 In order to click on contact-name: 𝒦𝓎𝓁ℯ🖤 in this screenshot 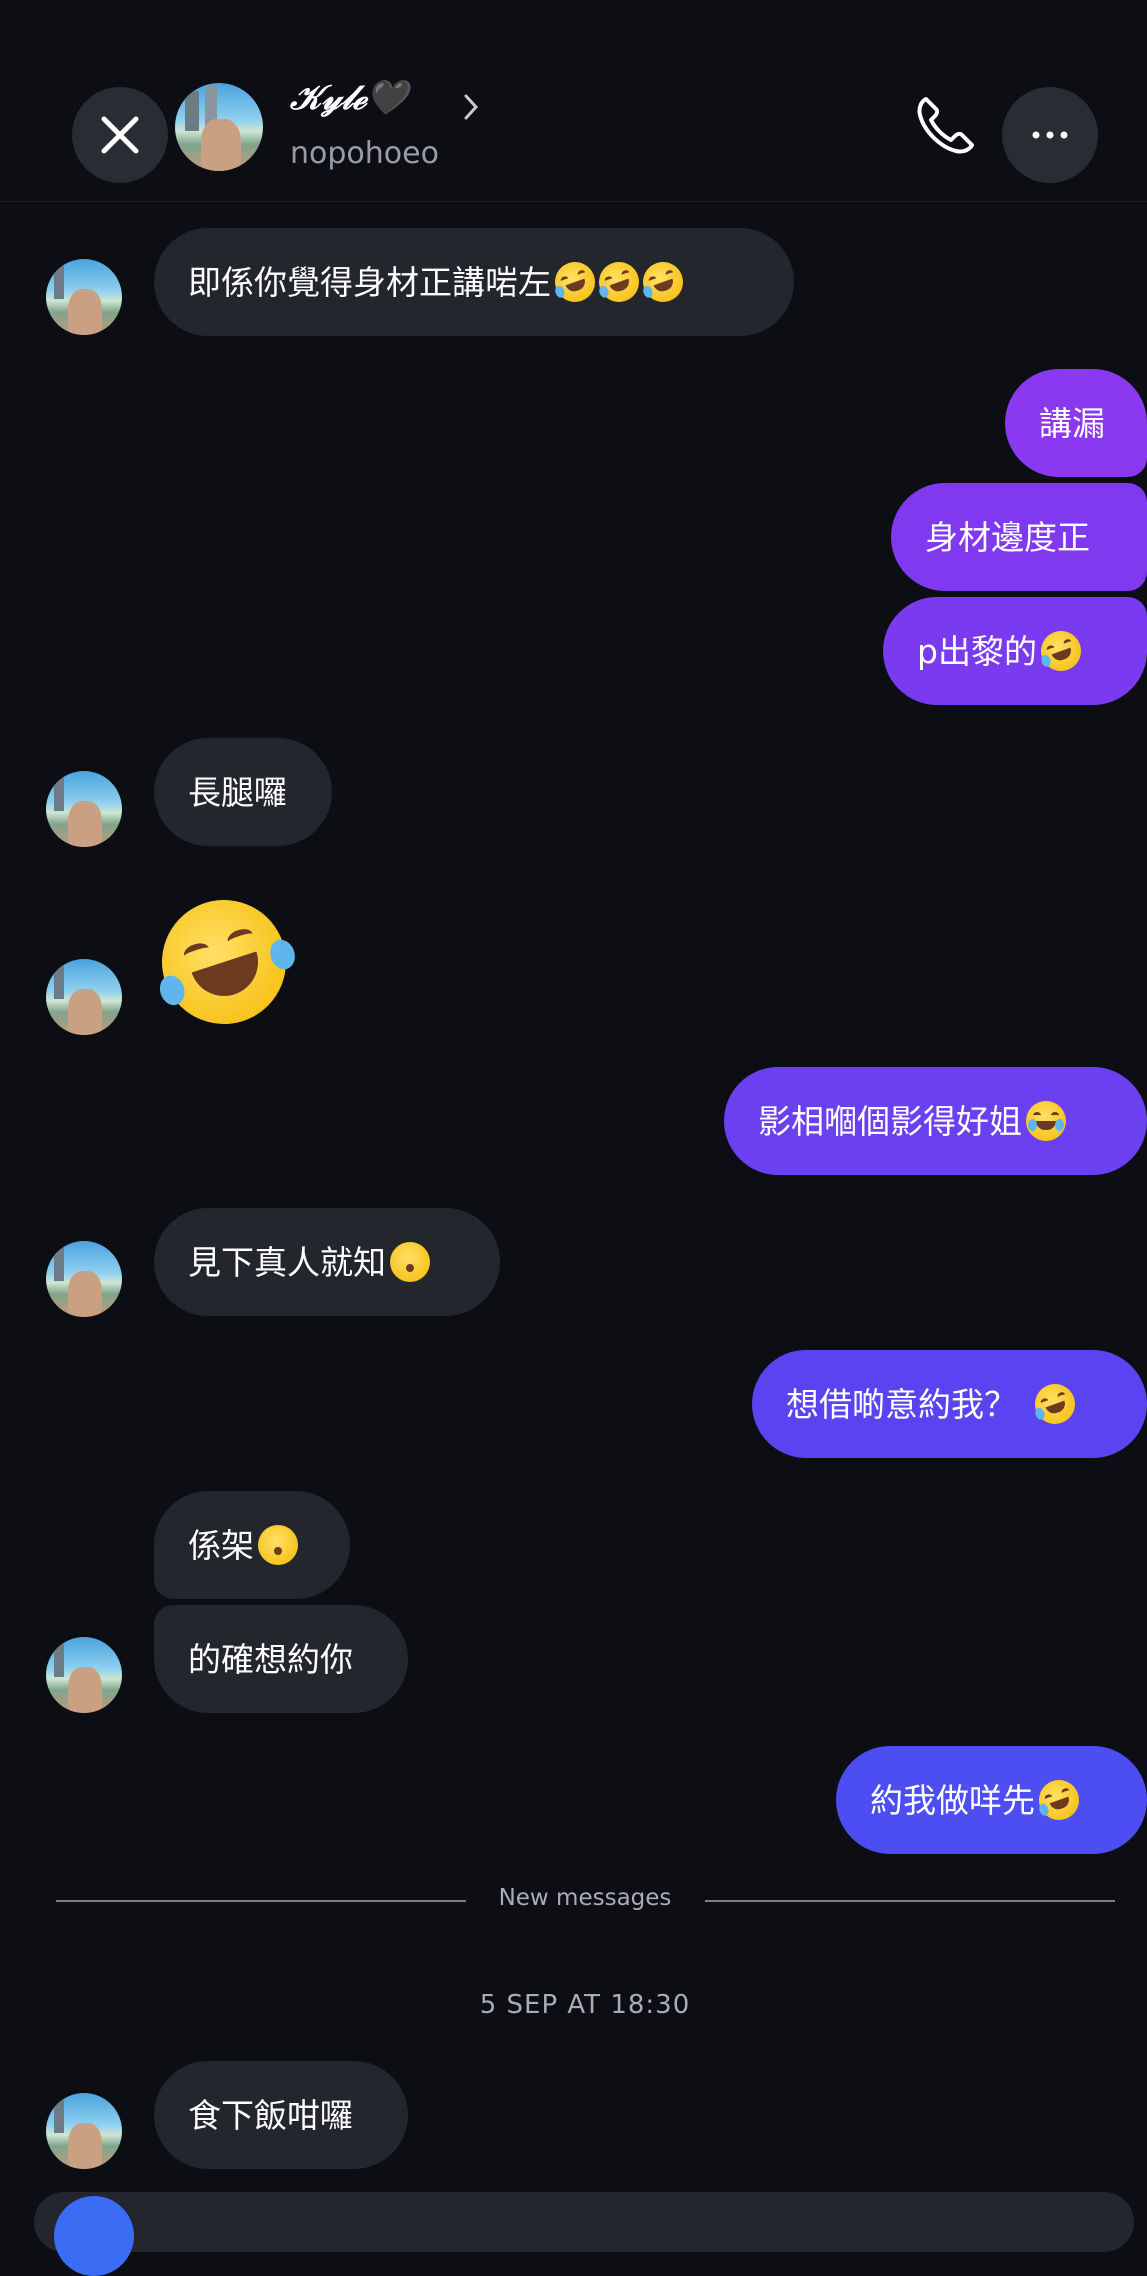, I will do `click(349, 98)`.